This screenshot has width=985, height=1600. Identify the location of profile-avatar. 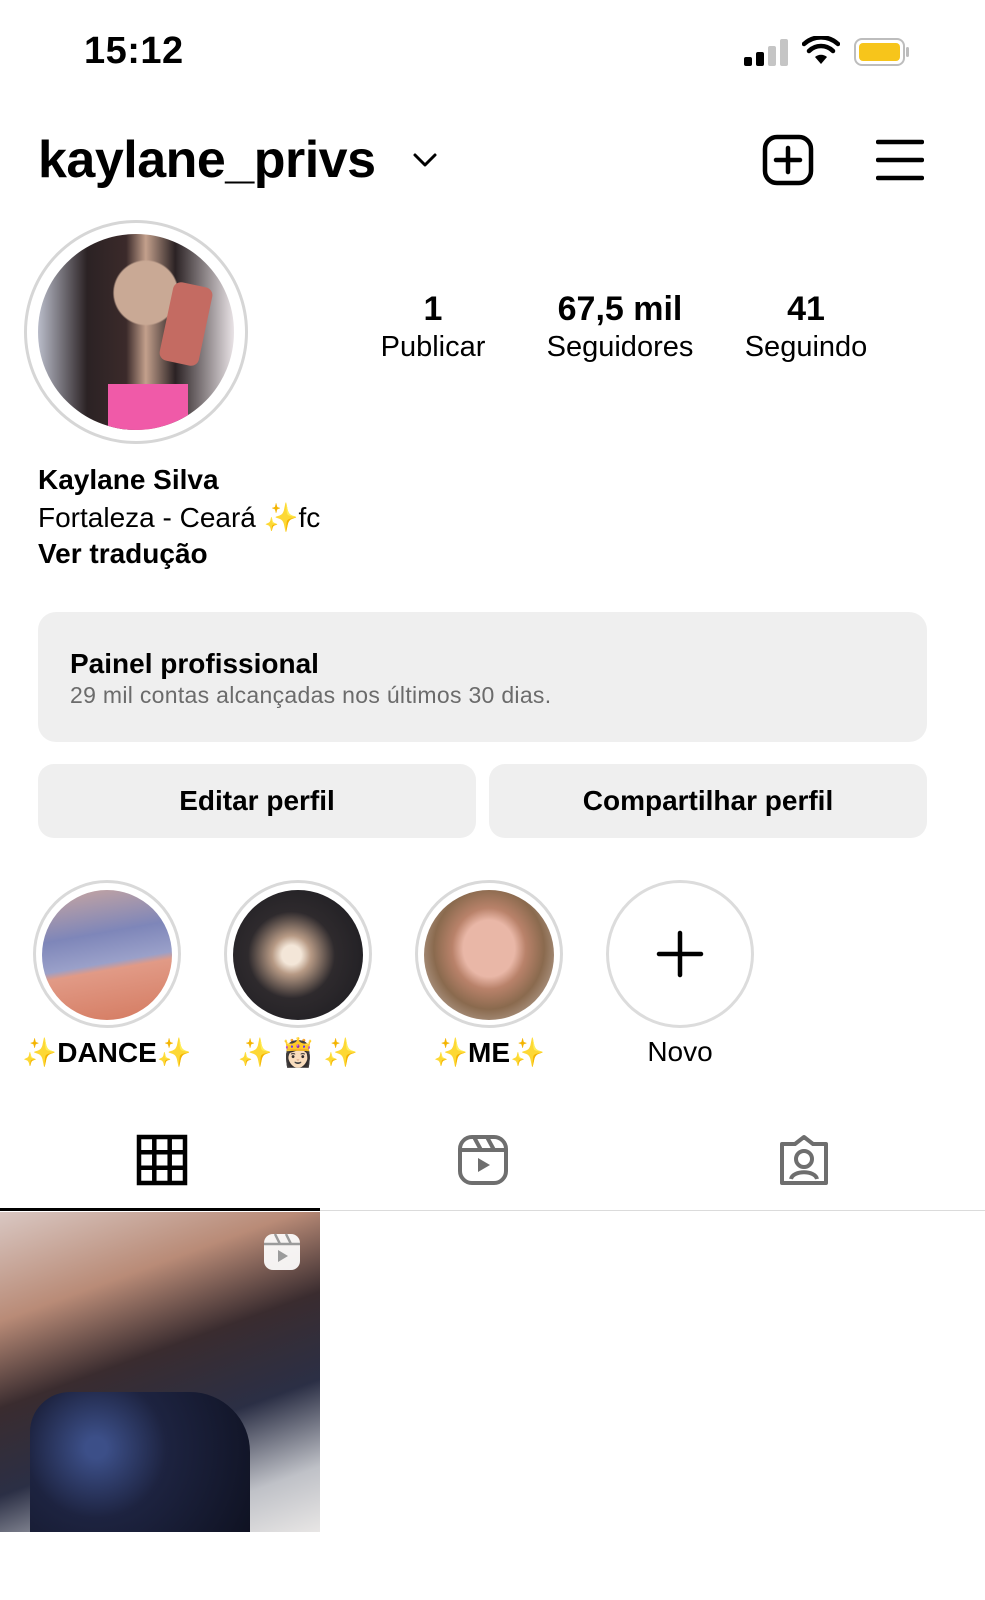
(136, 332).